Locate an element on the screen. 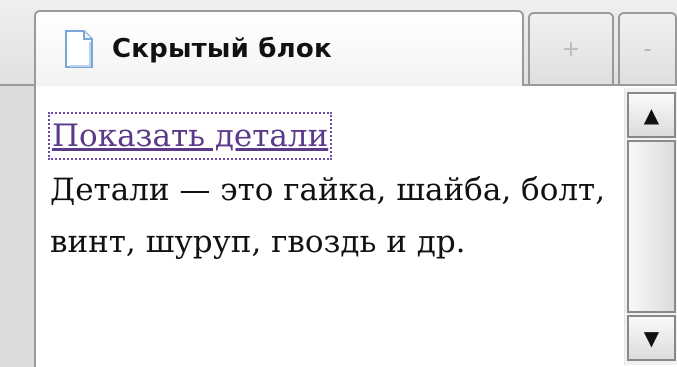 The width and height of the screenshot is (677, 367). add-tab-button: + is located at coordinates (571, 48).